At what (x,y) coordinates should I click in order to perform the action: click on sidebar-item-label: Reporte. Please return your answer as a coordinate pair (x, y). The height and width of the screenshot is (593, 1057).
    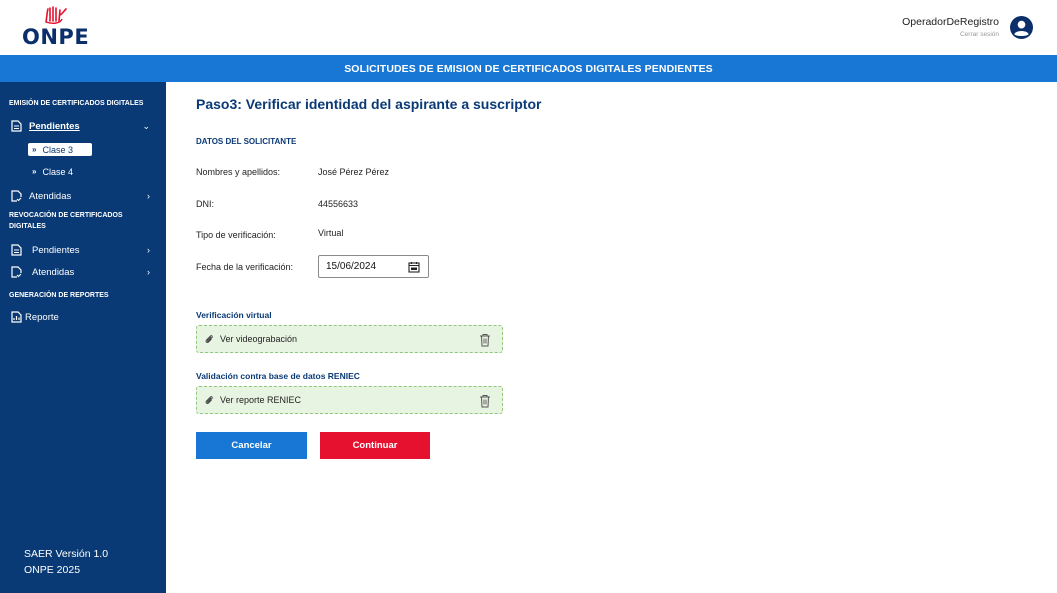
    Looking at the image, I should click on (42, 317).